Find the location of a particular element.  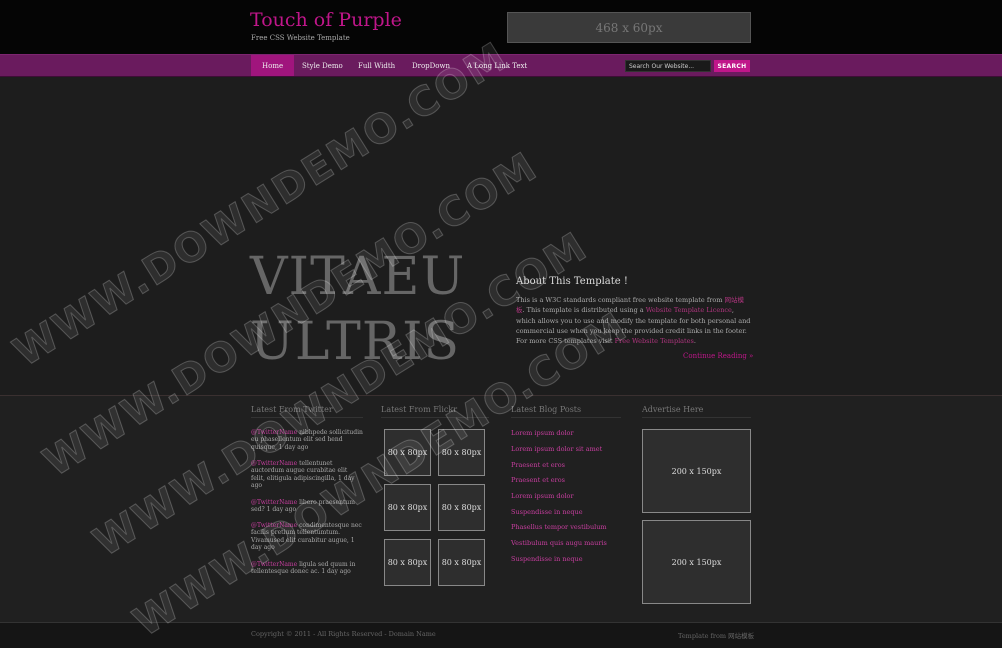

twitter-title: Latest From Twitter is located at coordinates (307, 411).